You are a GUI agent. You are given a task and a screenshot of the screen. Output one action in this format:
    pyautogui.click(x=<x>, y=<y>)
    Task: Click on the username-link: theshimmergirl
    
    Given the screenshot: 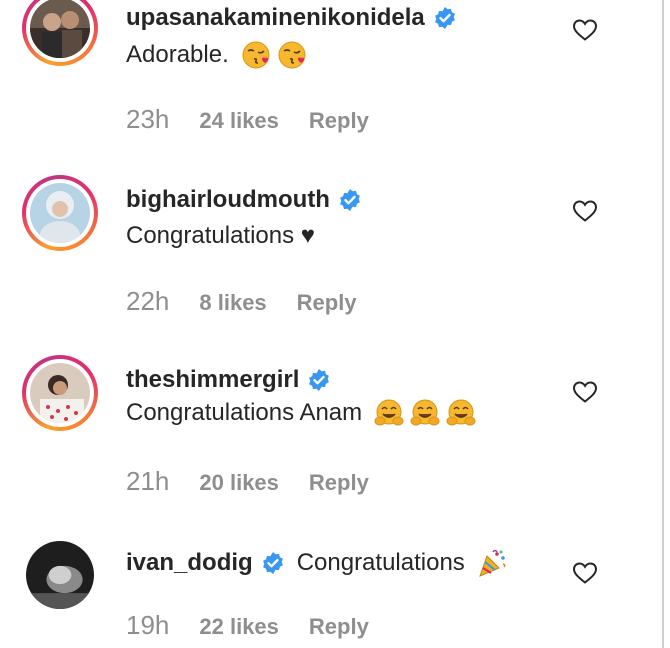 What is the action you would take?
    pyautogui.click(x=212, y=380)
    